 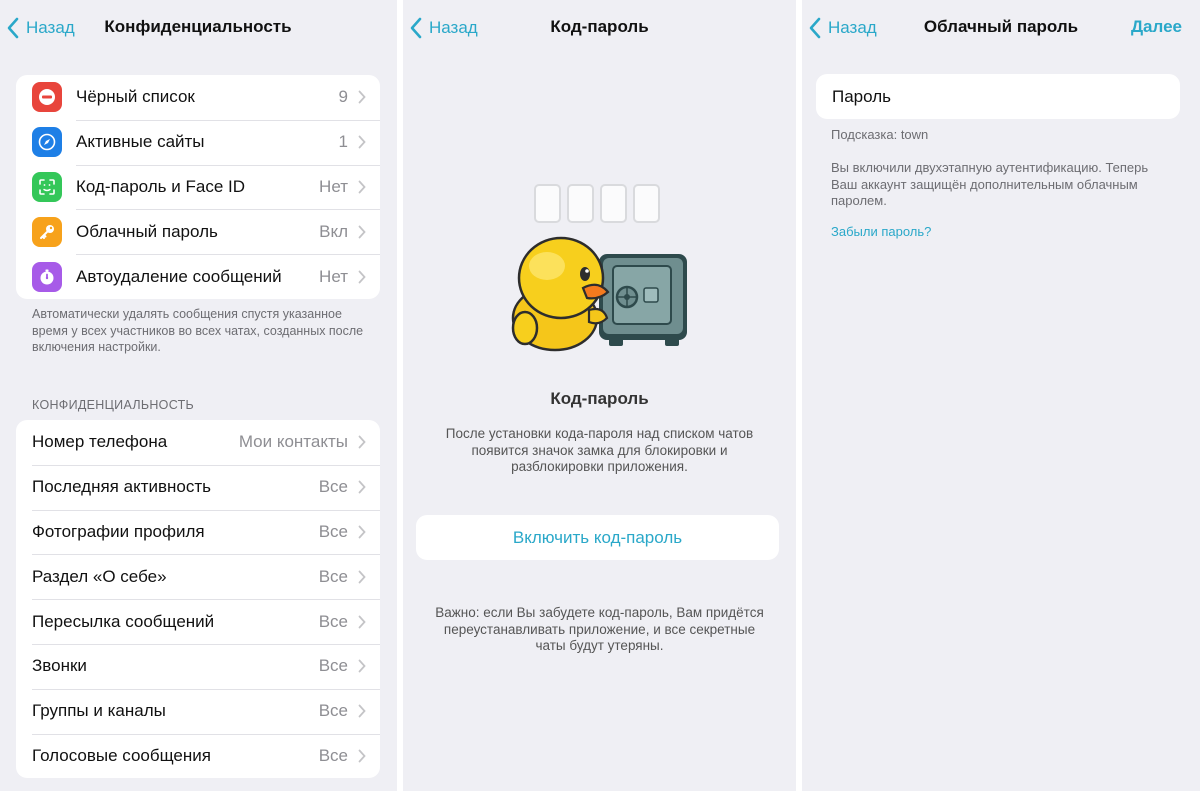 I want to click on row-label: Последняя активность, so click(x=121, y=487).